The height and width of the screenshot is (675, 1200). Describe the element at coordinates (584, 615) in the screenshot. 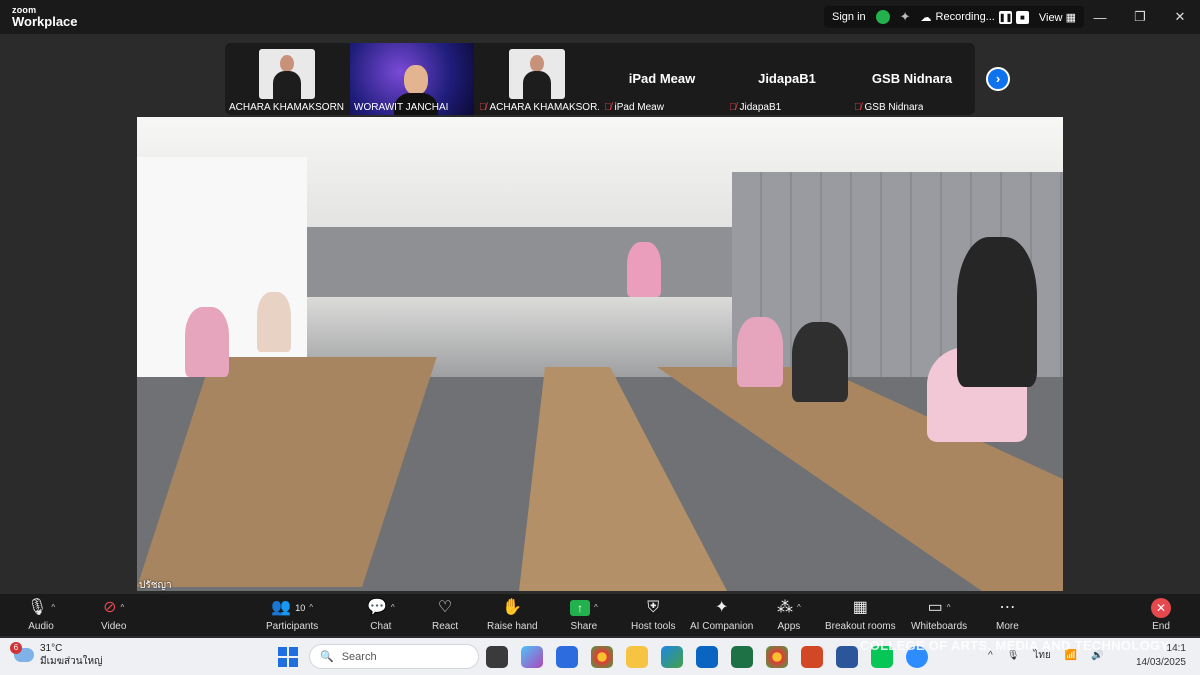

I see `share-button: ↑ ^ Share` at that location.